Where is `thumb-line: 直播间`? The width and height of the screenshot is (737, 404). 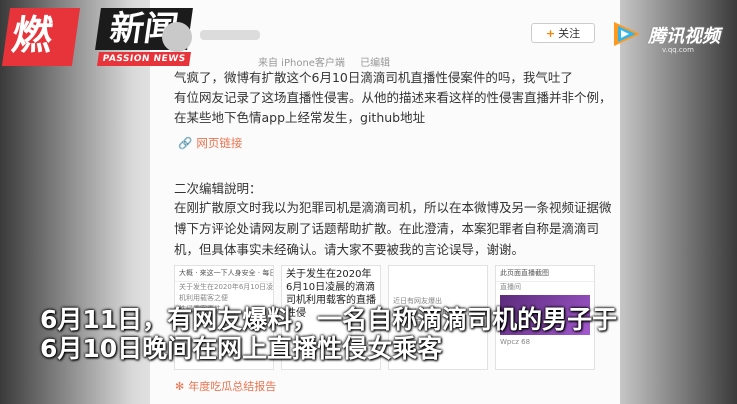
thumb-line: 直播间 is located at coordinates (510, 287).